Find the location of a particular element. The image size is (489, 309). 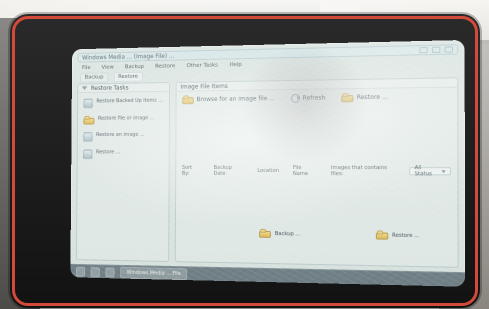

window-controls is located at coordinates (436, 50).